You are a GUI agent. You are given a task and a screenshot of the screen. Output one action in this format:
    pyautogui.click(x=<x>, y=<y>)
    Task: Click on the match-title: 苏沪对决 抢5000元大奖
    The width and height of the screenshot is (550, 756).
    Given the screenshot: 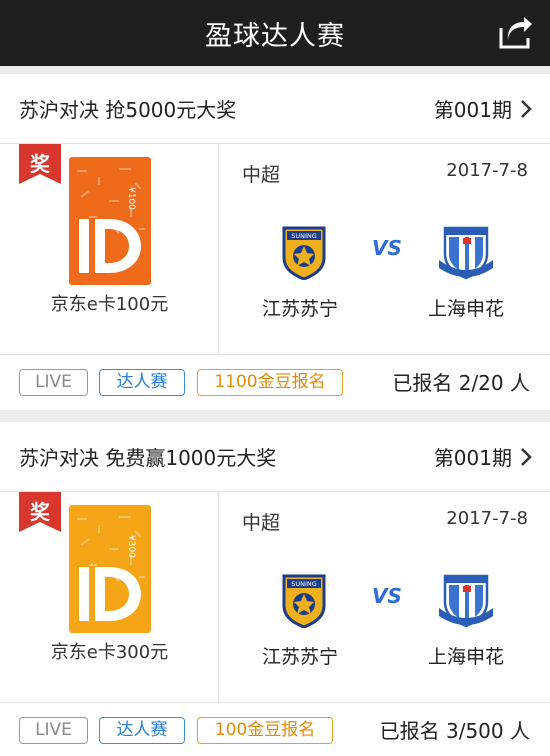 What is the action you would take?
    pyautogui.click(x=128, y=110)
    